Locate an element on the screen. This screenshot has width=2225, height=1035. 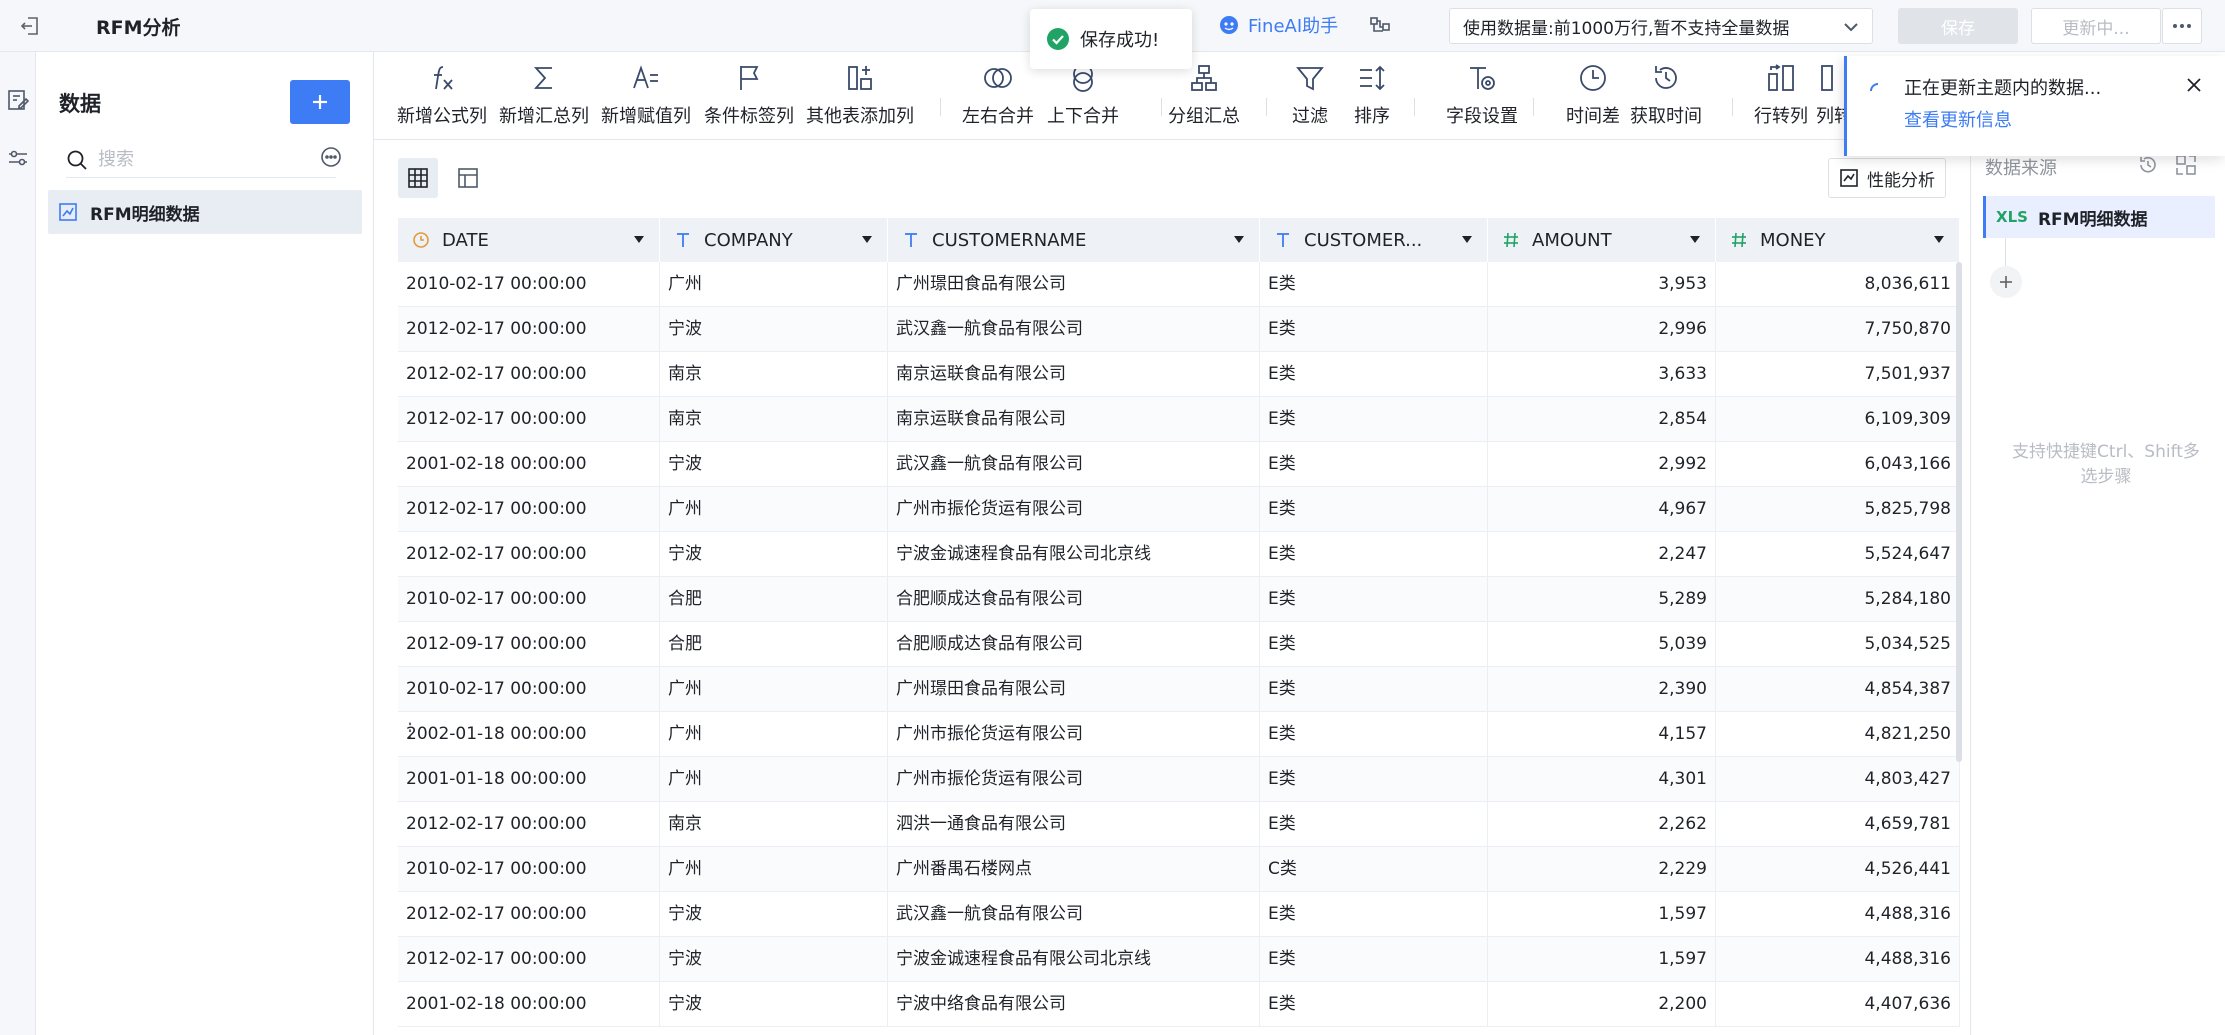
column-header: MONEY is located at coordinates (1838, 240).